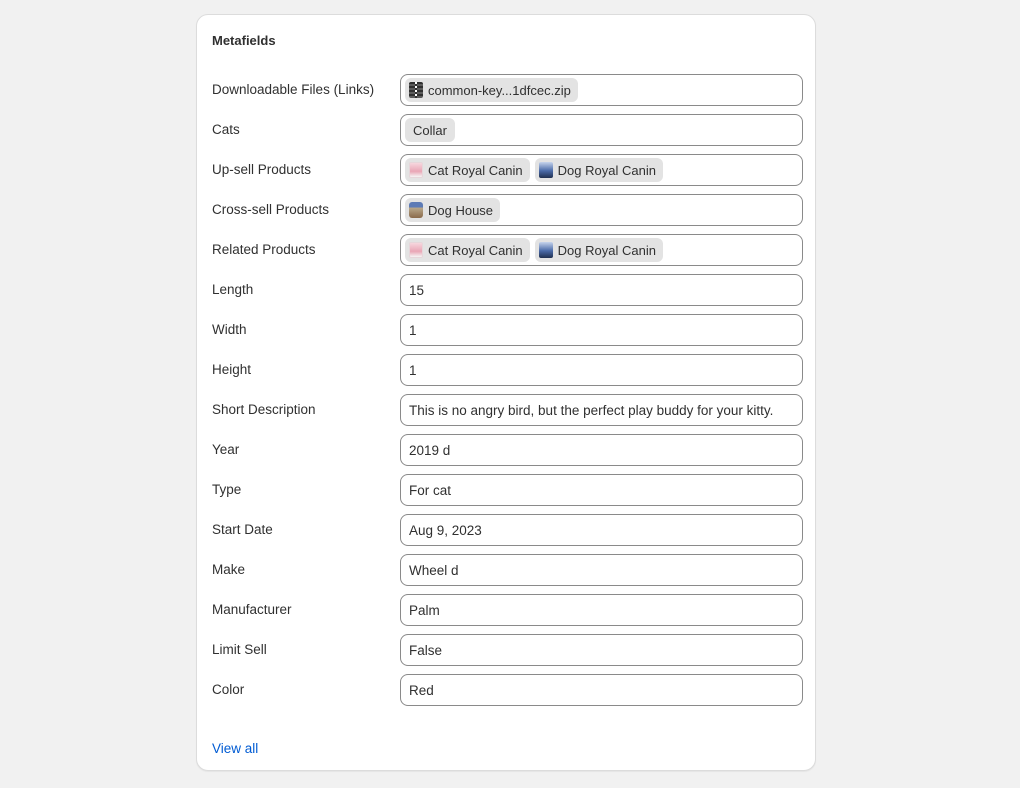 The width and height of the screenshot is (1020, 788). What do you see at coordinates (601, 690) in the screenshot?
I see `color-field: Red` at bounding box center [601, 690].